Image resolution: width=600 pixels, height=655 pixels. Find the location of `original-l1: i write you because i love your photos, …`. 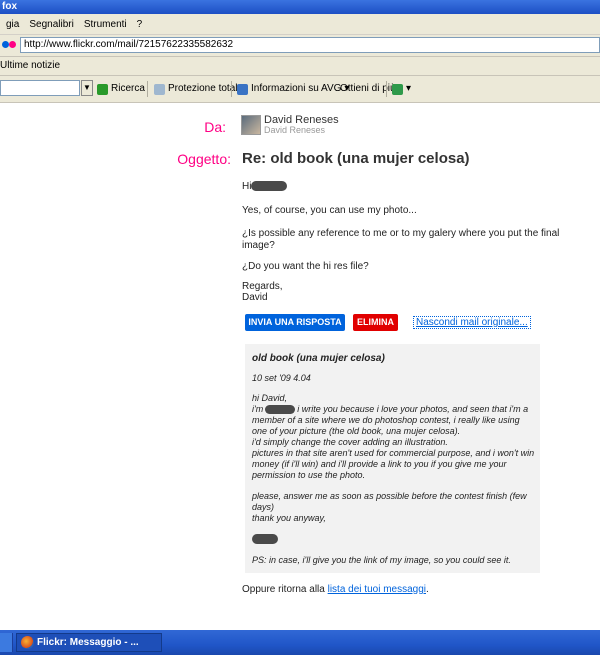

original-l1: i write you because i love your photos, … is located at coordinates (413, 409).